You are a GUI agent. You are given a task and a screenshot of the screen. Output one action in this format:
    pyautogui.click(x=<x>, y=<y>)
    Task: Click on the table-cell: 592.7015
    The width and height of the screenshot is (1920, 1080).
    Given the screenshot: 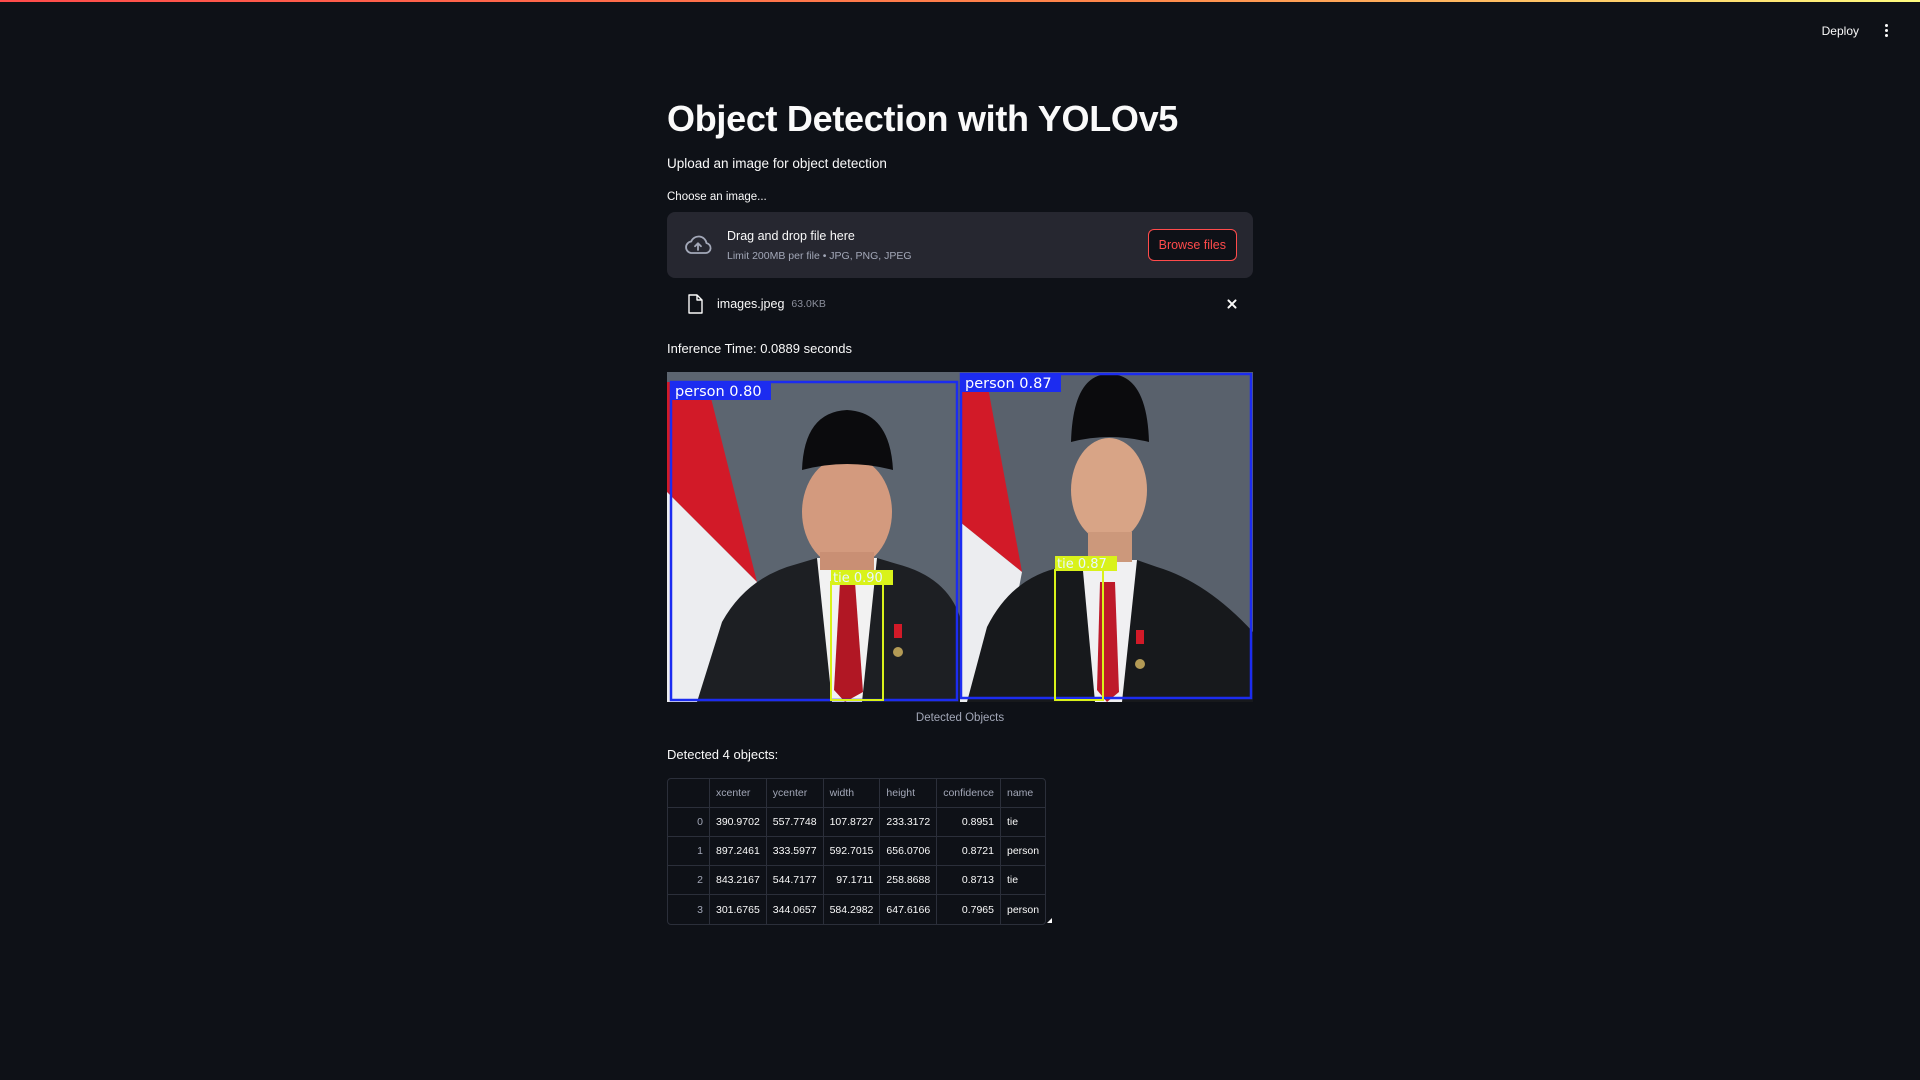 What is the action you would take?
    pyautogui.click(x=852, y=851)
    